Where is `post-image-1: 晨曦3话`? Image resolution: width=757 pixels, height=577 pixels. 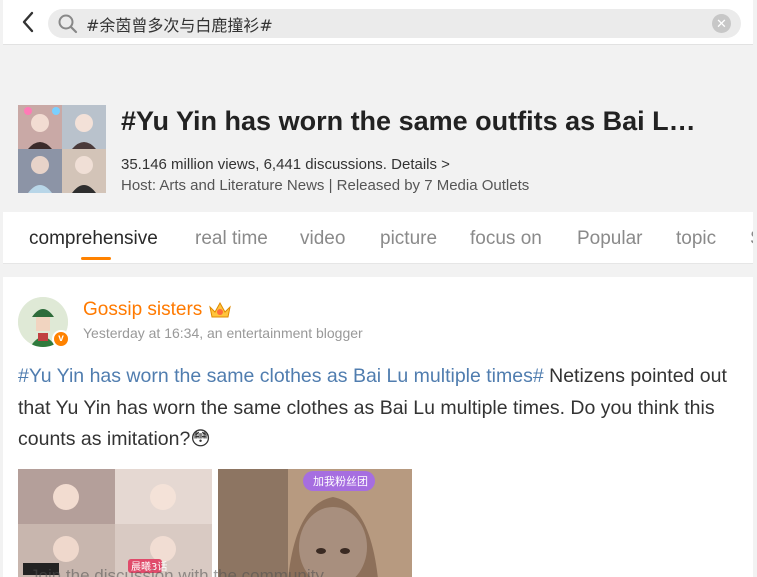 post-image-1: 晨曦3话 is located at coordinates (115, 523).